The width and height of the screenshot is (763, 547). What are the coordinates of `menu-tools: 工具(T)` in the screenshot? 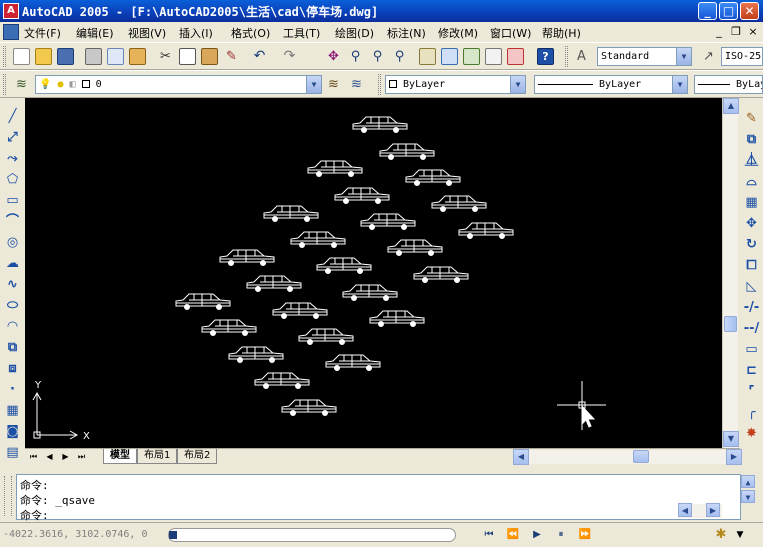 It's located at (301, 33).